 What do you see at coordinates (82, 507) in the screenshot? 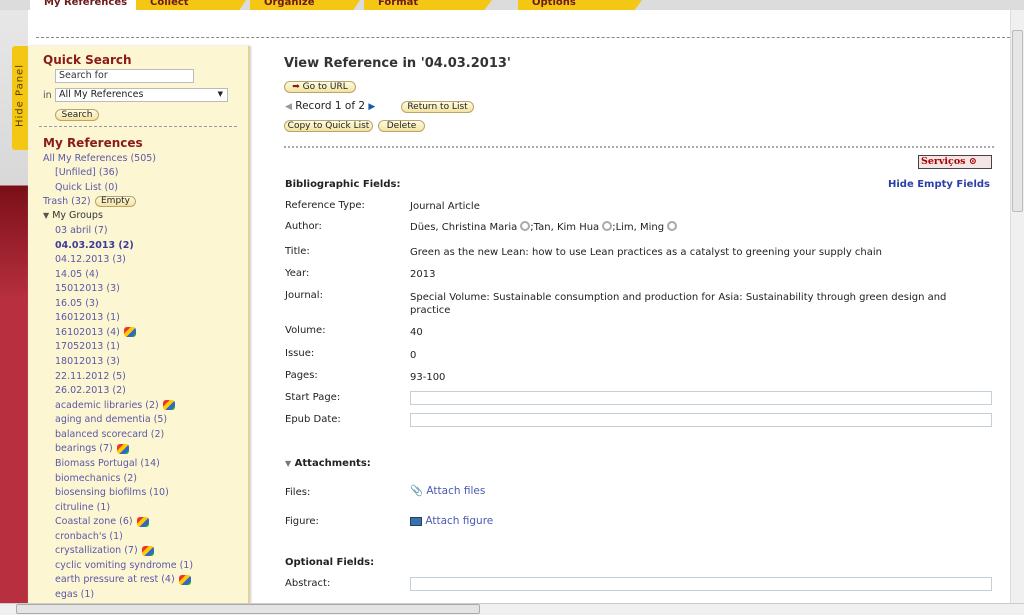
I see `group-item: citruline (1)` at bounding box center [82, 507].